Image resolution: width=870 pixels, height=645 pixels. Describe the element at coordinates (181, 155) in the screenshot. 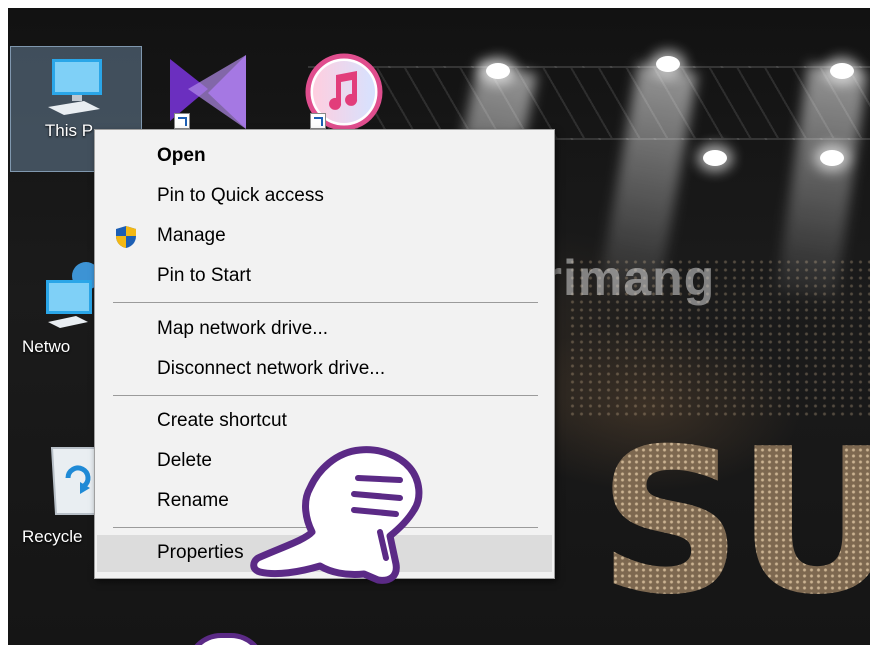

I see `menu-item-label: Open` at that location.